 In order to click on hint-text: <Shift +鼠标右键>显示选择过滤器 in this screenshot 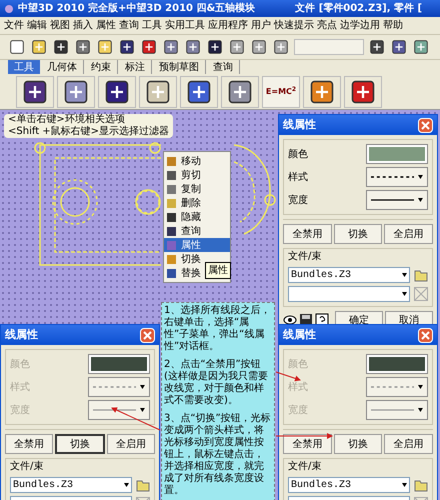, I will do `click(89, 132)`.